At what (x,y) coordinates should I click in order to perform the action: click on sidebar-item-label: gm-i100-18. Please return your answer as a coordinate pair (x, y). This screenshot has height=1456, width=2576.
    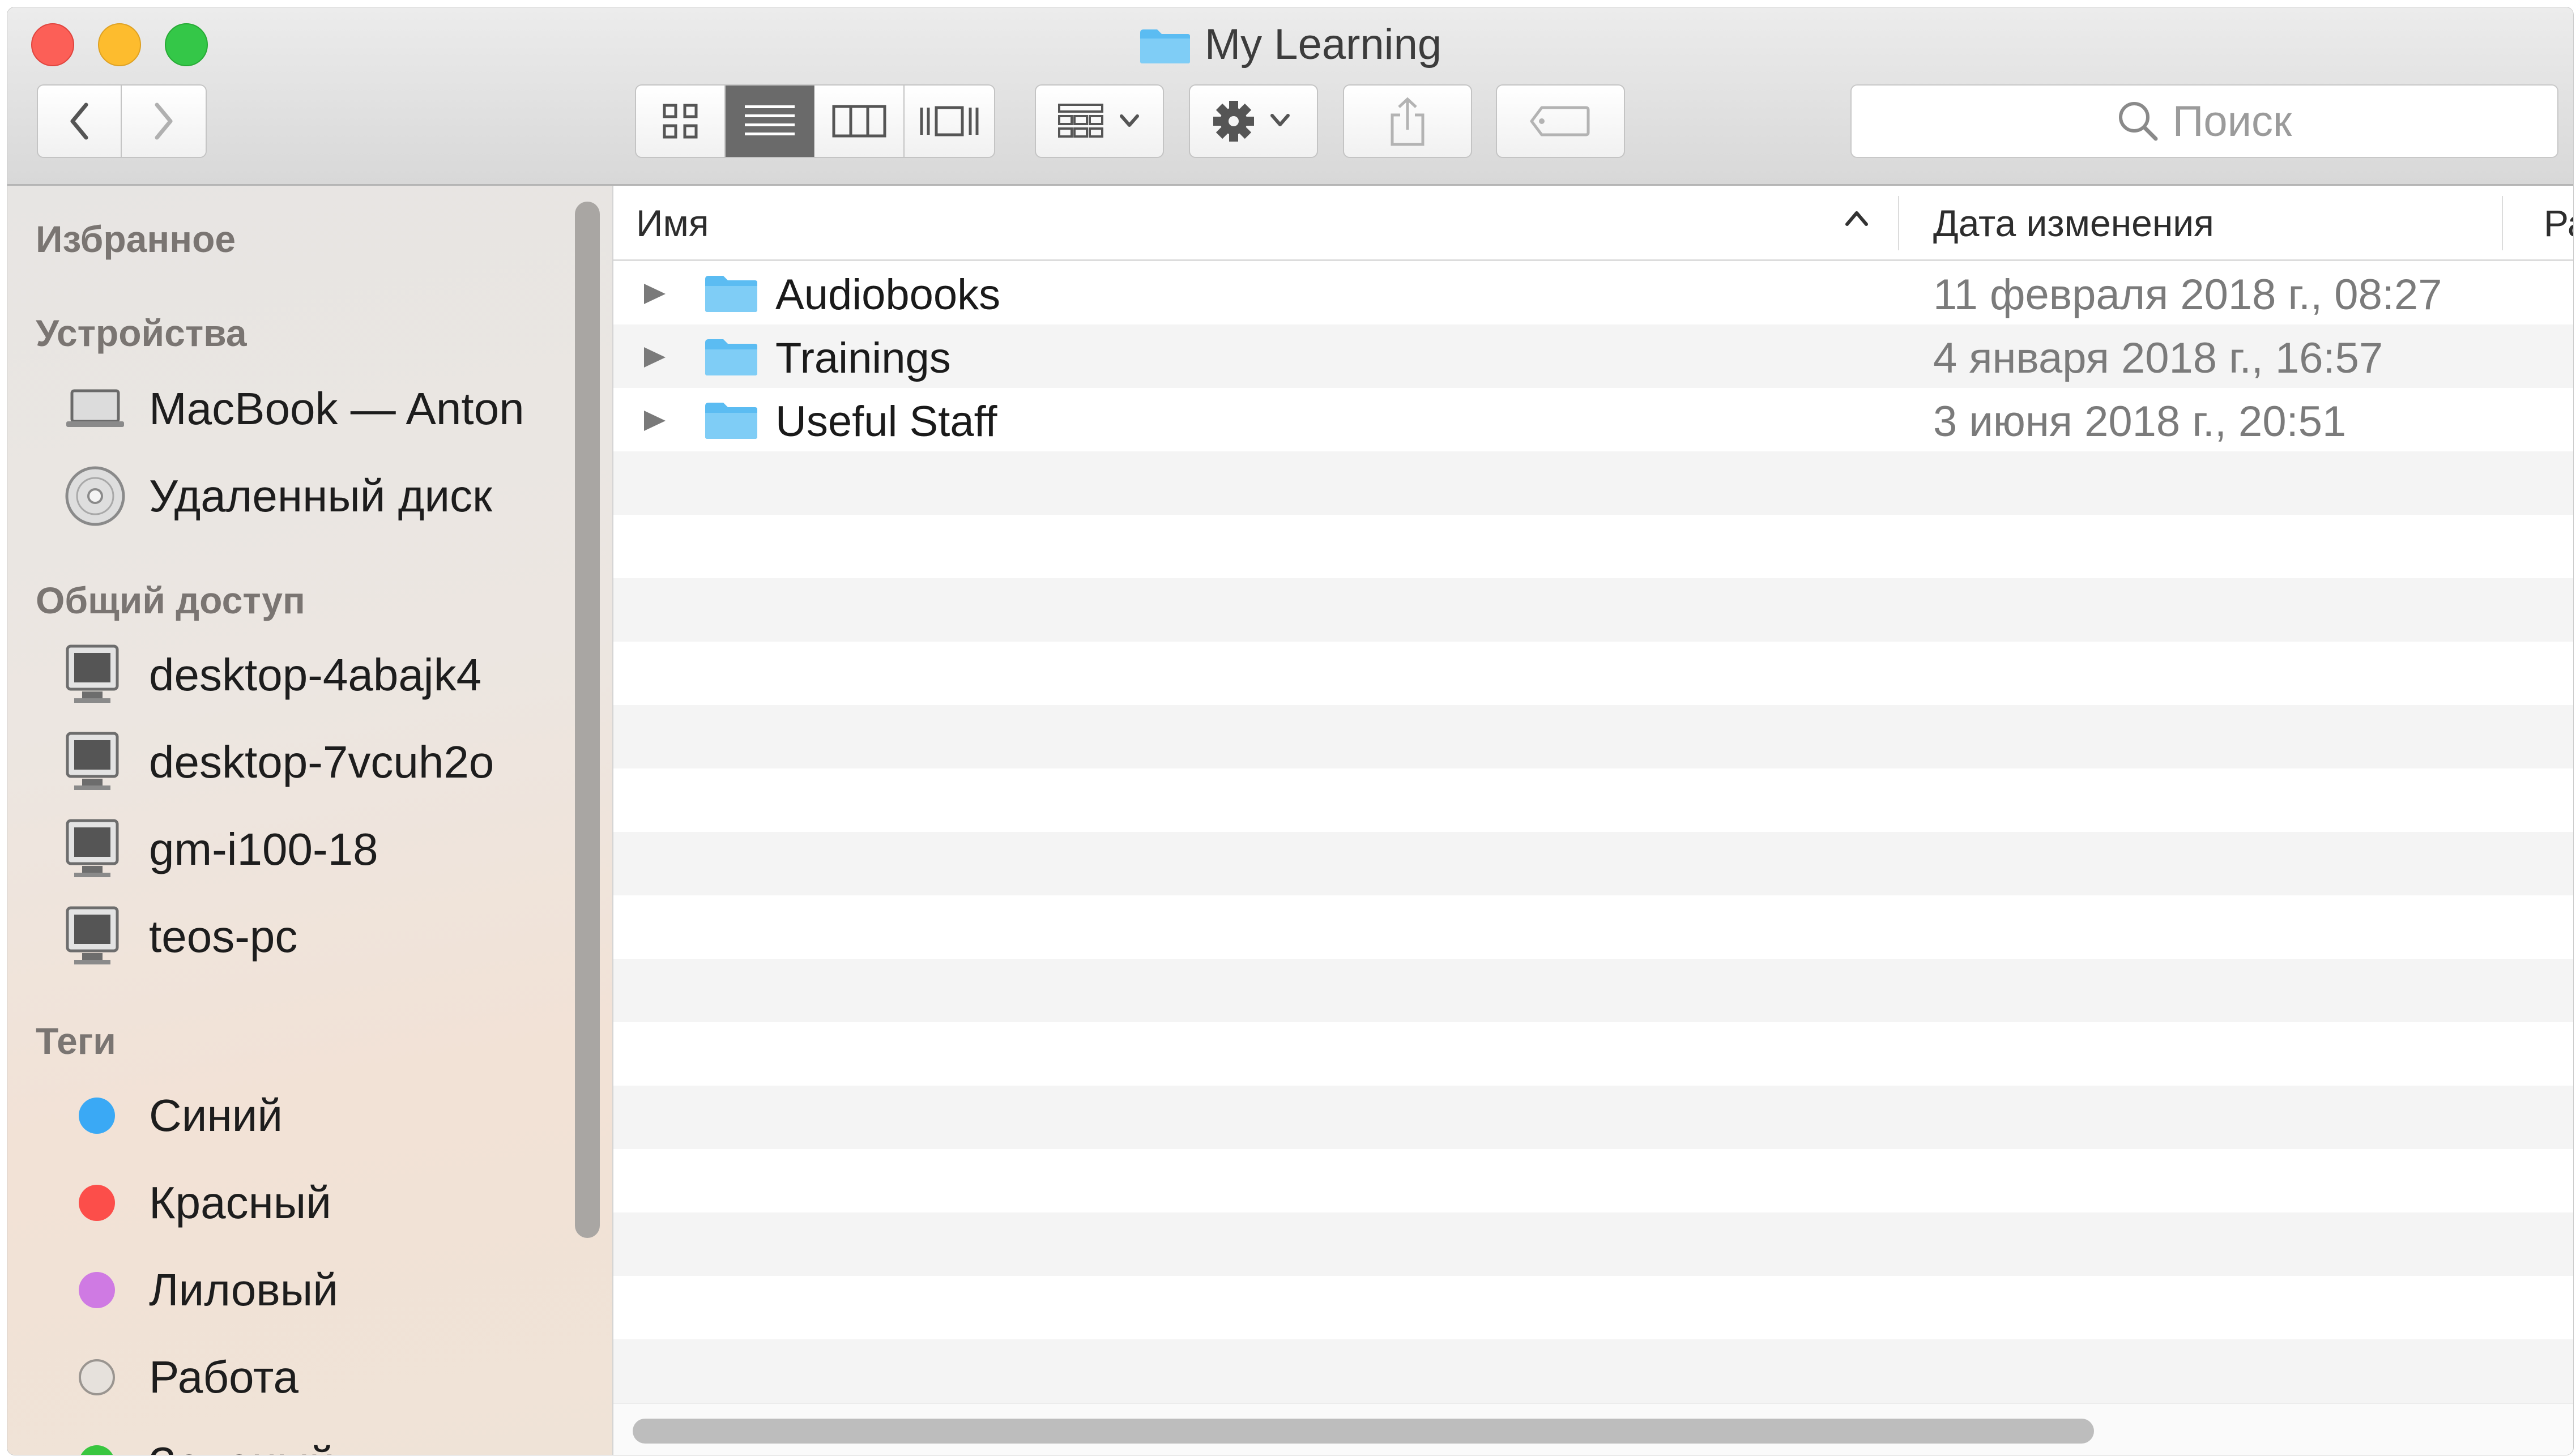
    Looking at the image, I should click on (263, 849).